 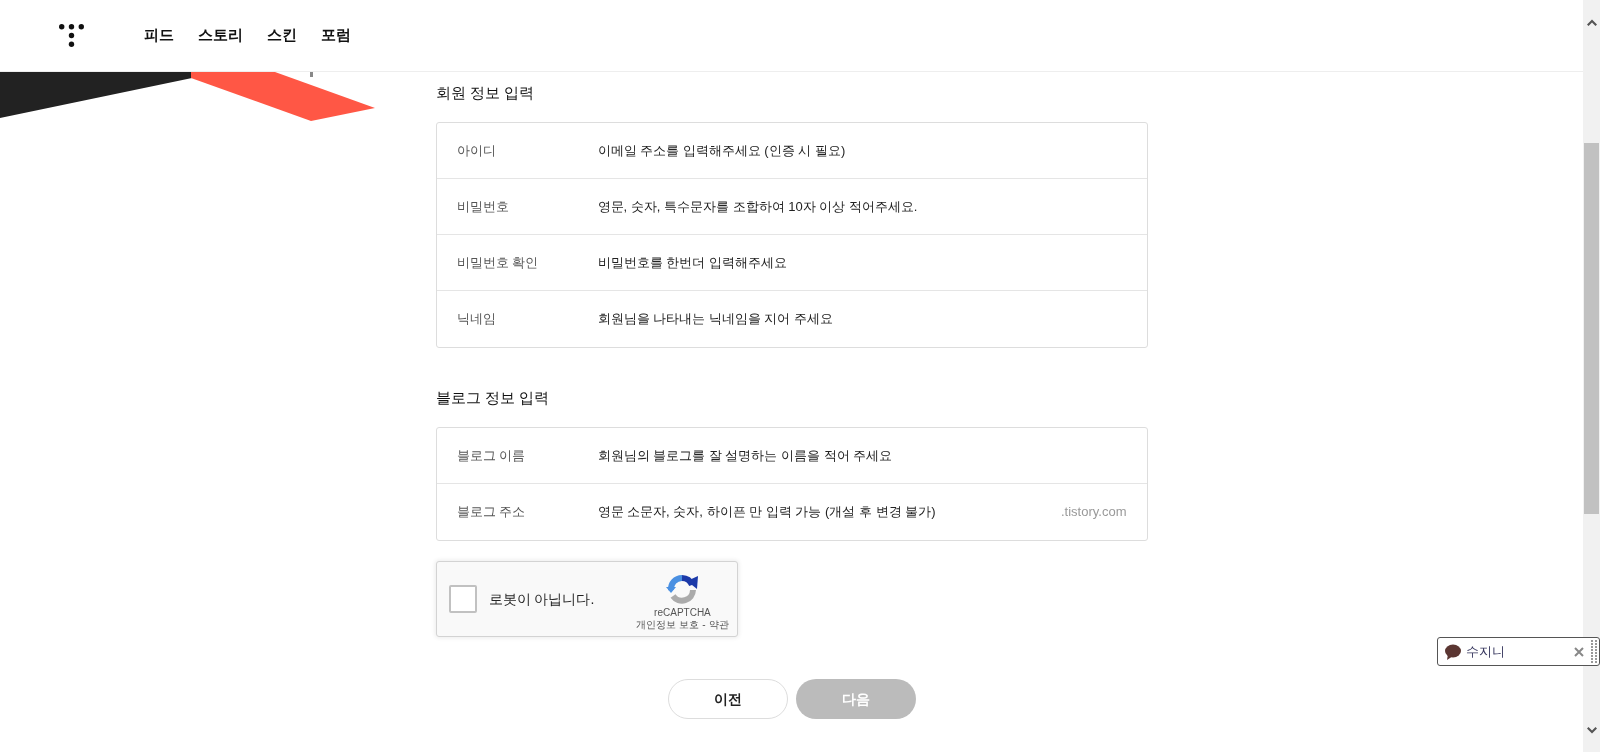 What do you see at coordinates (862, 455) in the screenshot?
I see `input-field: 회원님의 블로그를 잘 설명하는 이름을 적어 주세요` at bounding box center [862, 455].